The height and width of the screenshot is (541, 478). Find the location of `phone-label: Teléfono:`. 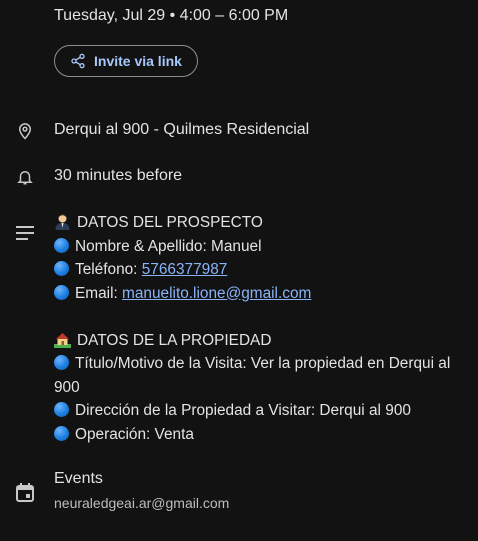

phone-label: Teléfono: is located at coordinates (108, 269).